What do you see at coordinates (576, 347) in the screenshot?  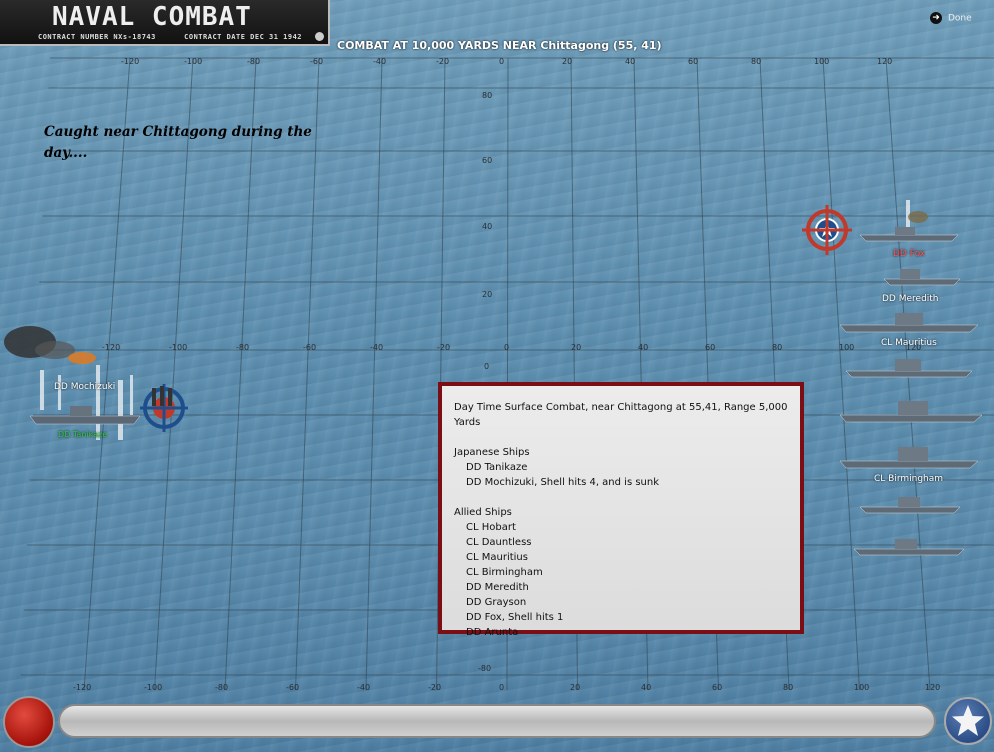 I see `mid-x-tick-label: 20` at bounding box center [576, 347].